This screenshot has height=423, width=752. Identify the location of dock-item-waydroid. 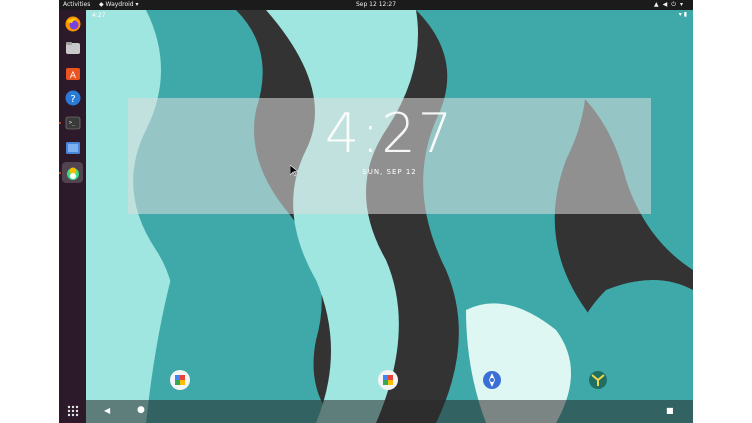
(71, 172).